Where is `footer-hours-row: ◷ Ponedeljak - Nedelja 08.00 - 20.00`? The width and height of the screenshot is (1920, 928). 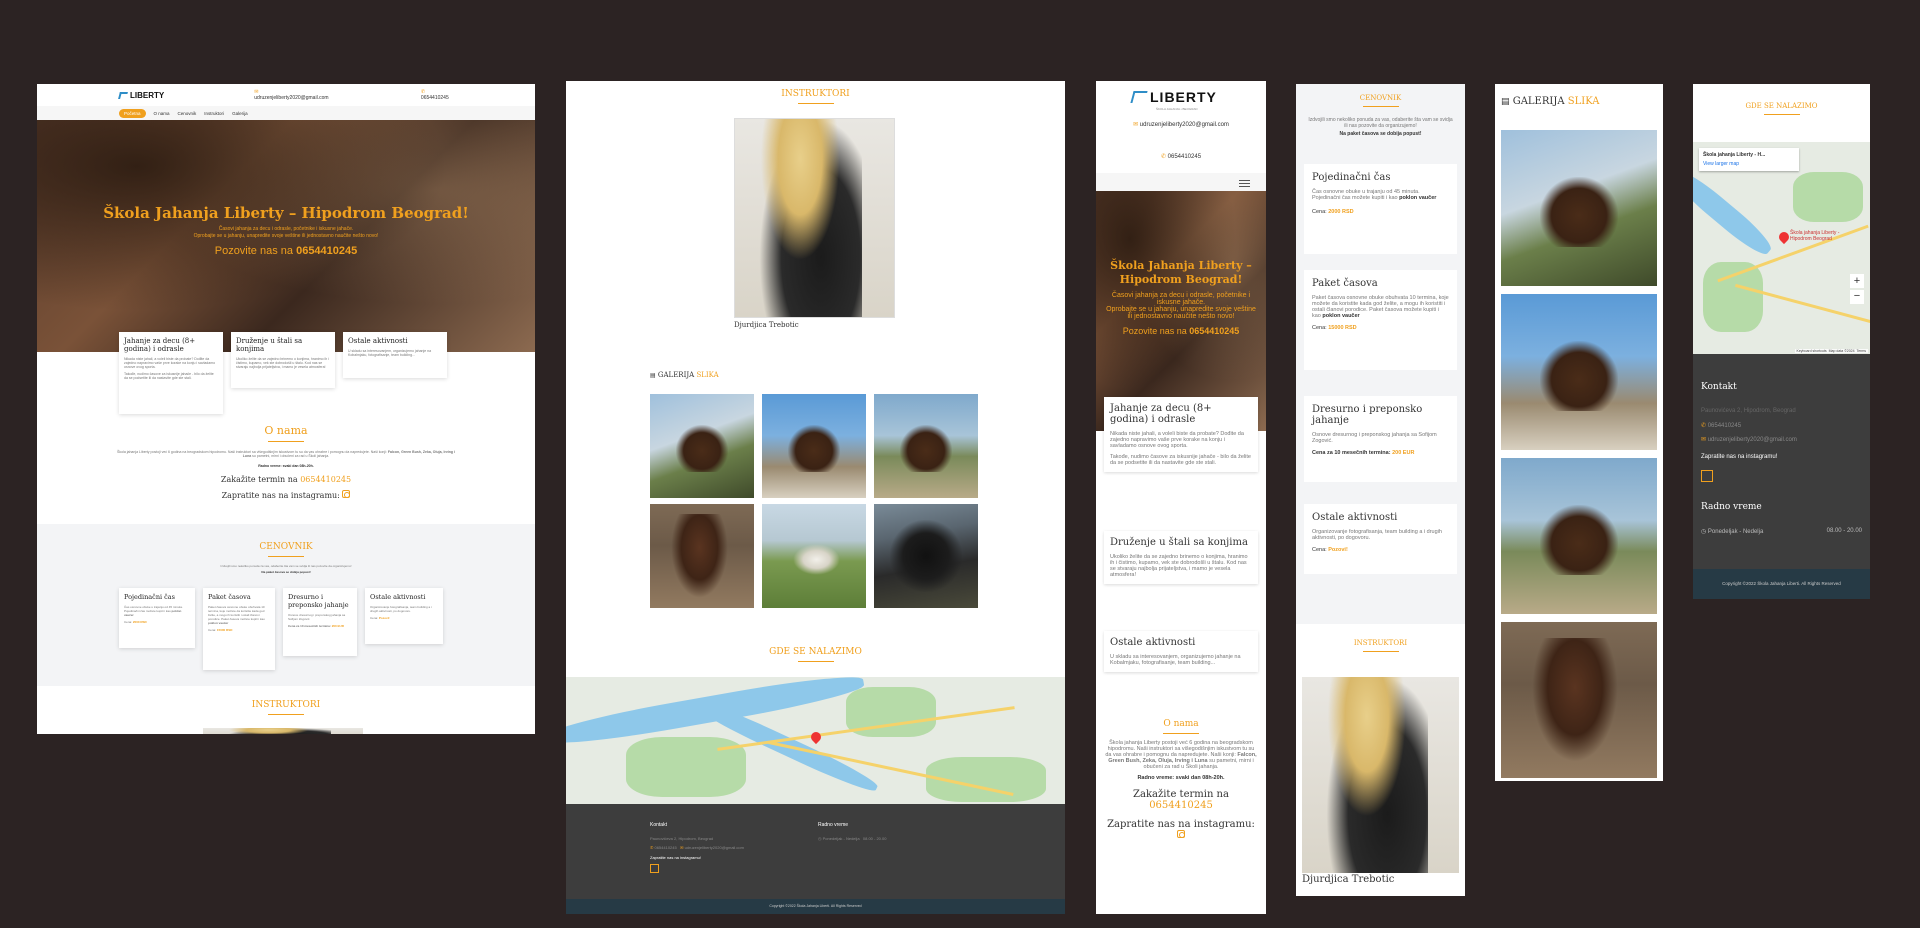 footer-hours-row: ◷ Ponedeljak - Nedelja 08.00 - 20.00 is located at coordinates (1781, 531).